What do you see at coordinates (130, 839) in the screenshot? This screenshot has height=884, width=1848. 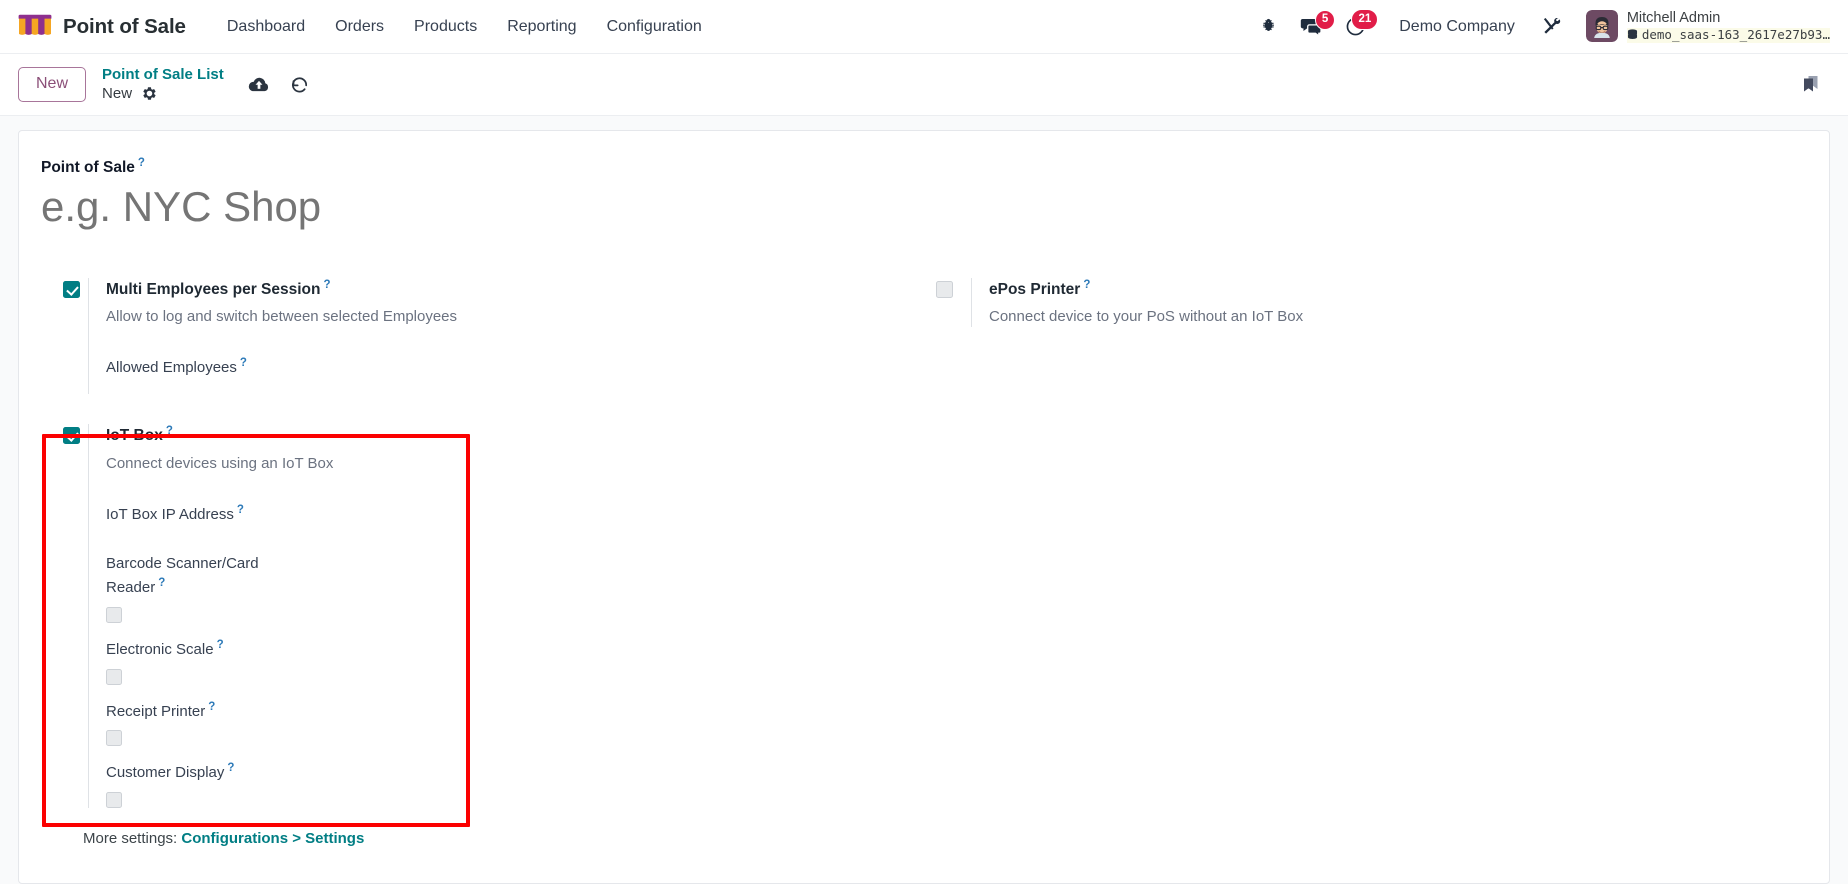 I see `more-settings-text: More settings:` at bounding box center [130, 839].